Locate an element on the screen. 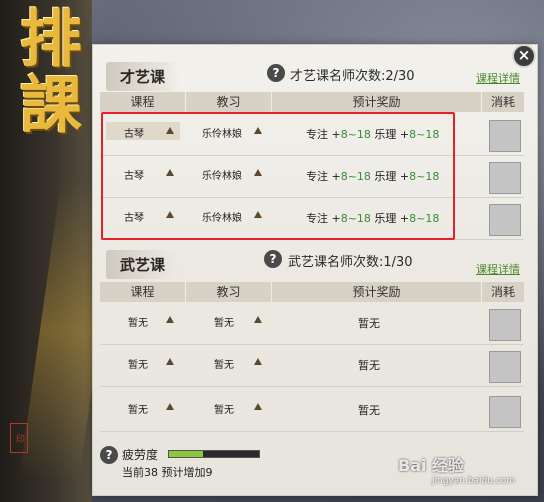 This screenshot has height=502, width=544. watermark-logo: Bai 经验 is located at coordinates (431, 465).